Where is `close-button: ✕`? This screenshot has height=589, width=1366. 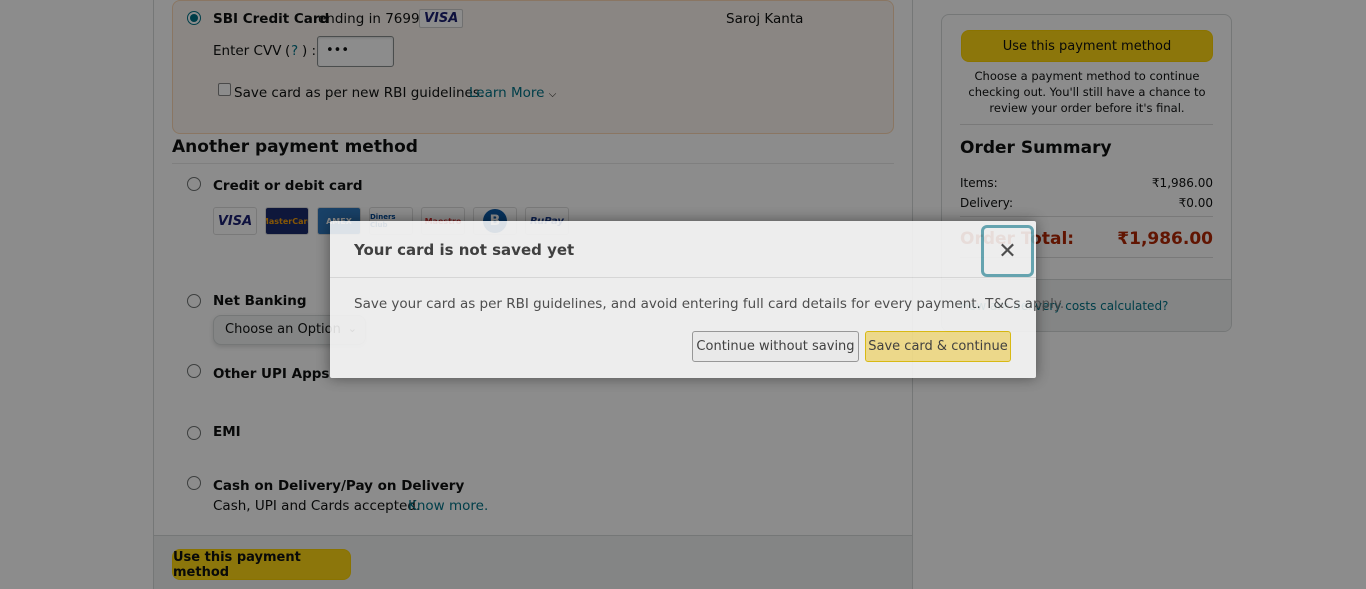 close-button: ✕ is located at coordinates (1007, 251).